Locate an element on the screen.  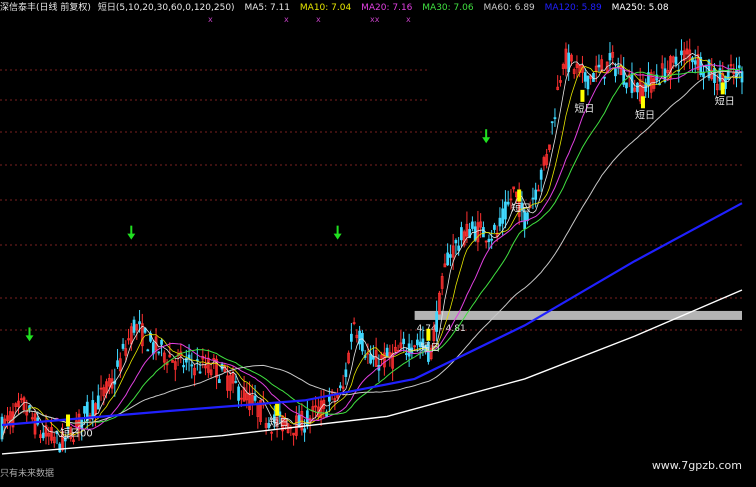
watermark: www.7gpzb.com is located at coordinates (696, 465).